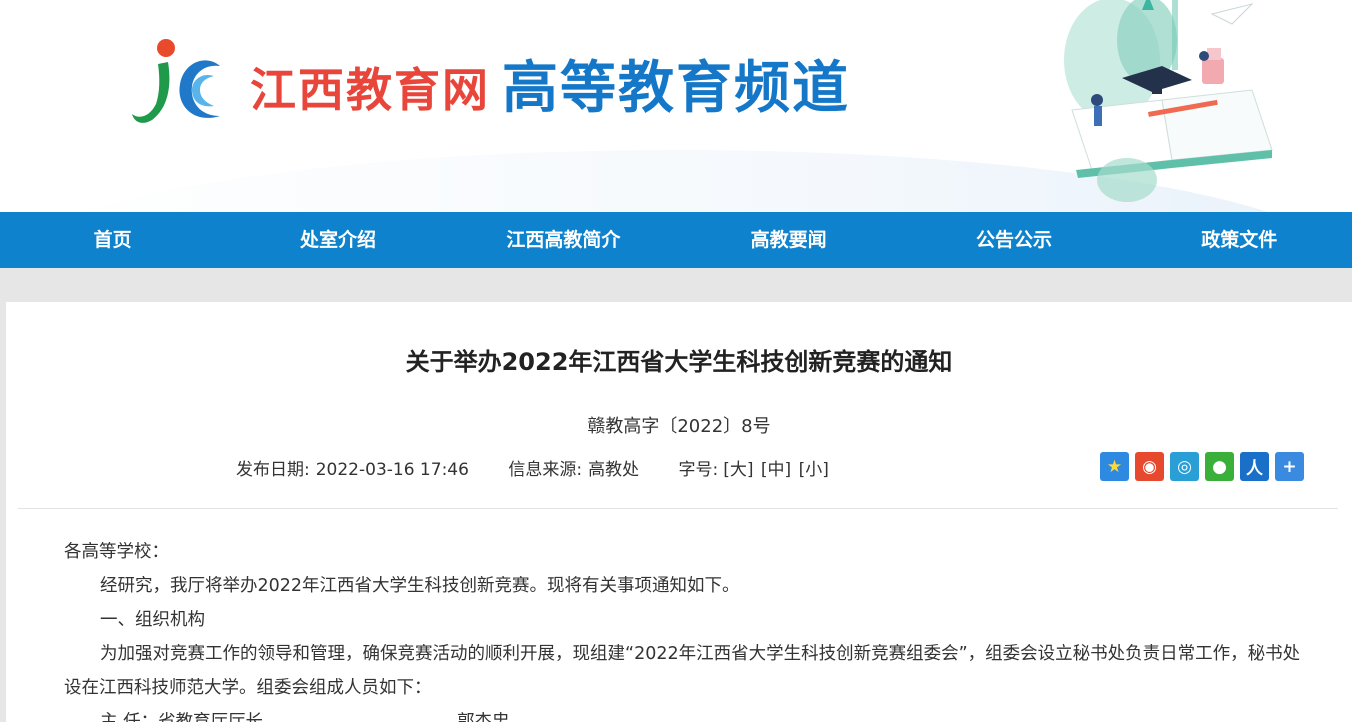  What do you see at coordinates (337, 240) in the screenshot?
I see `nav-department-intro: 处室介绍` at bounding box center [337, 240].